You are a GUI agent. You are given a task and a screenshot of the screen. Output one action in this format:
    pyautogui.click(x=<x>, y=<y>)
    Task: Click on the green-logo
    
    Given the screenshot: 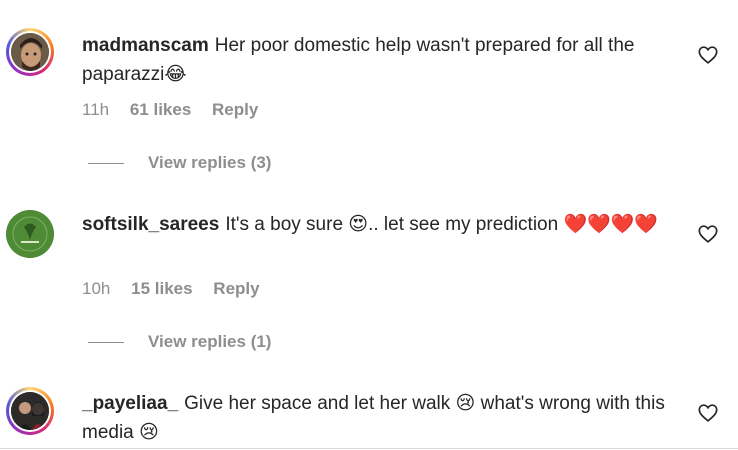 What is the action you would take?
    pyautogui.click(x=30, y=234)
    